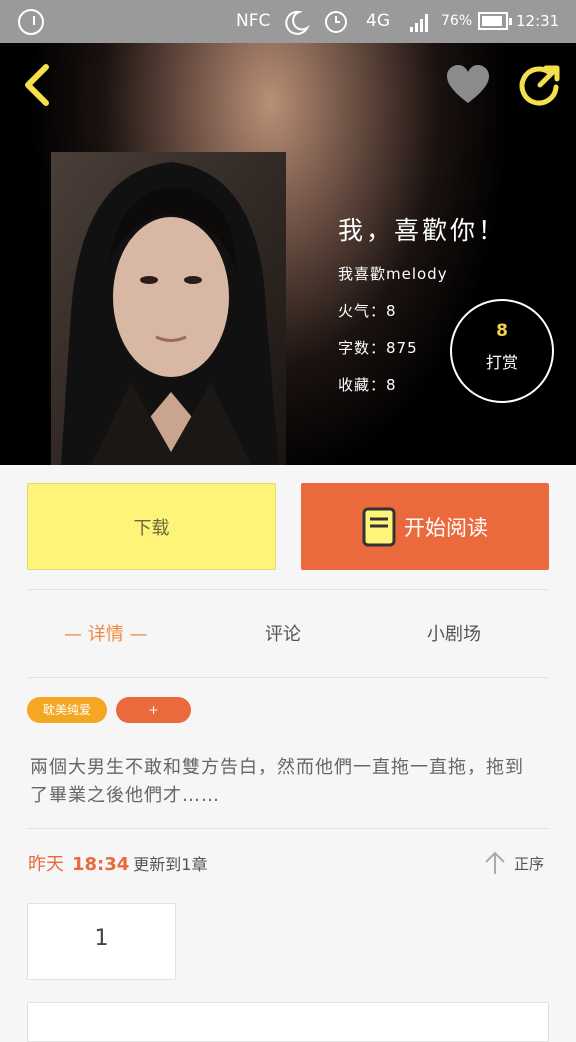 The image size is (576, 1042). What do you see at coordinates (454, 633) in the screenshot?
I see `tab-theater: 小剧场` at bounding box center [454, 633].